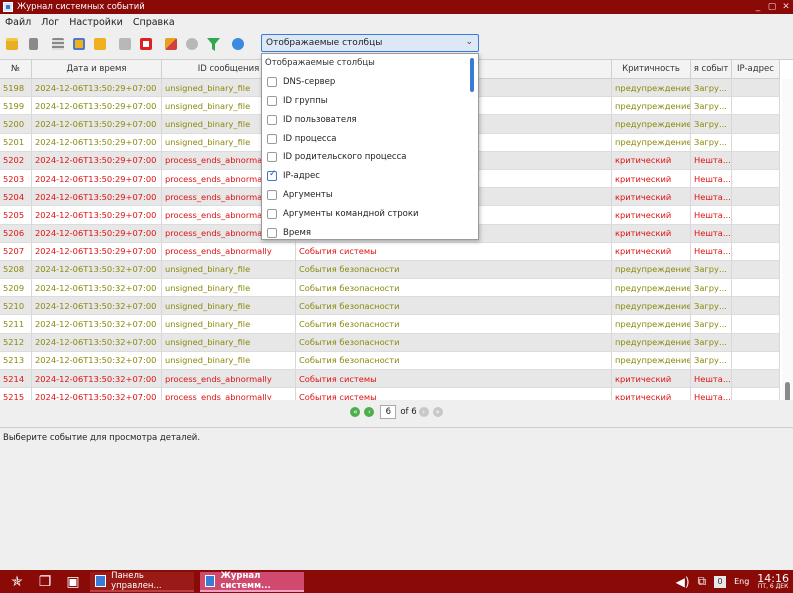 The width and height of the screenshot is (793, 593). I want to click on next-page-icon: ›, so click(423, 412).